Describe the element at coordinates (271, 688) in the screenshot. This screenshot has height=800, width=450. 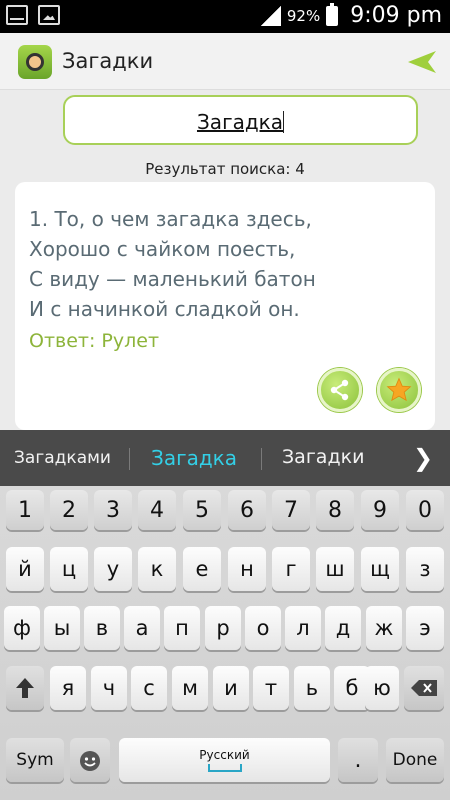
I see `key: т` at that location.